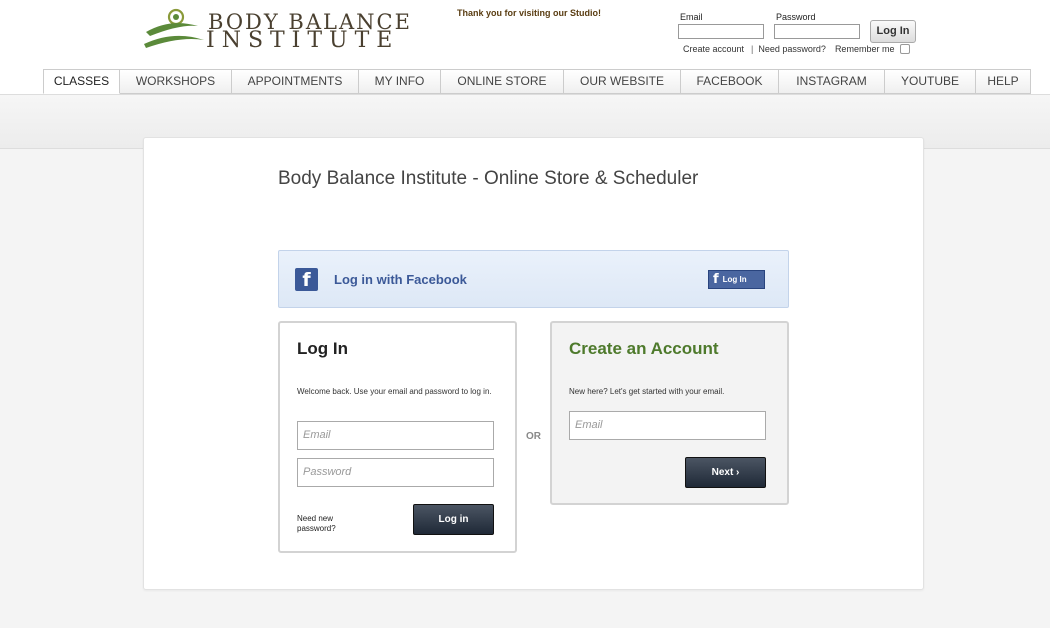 The width and height of the screenshot is (1050, 628). I want to click on login-password-input: Password, so click(395, 472).